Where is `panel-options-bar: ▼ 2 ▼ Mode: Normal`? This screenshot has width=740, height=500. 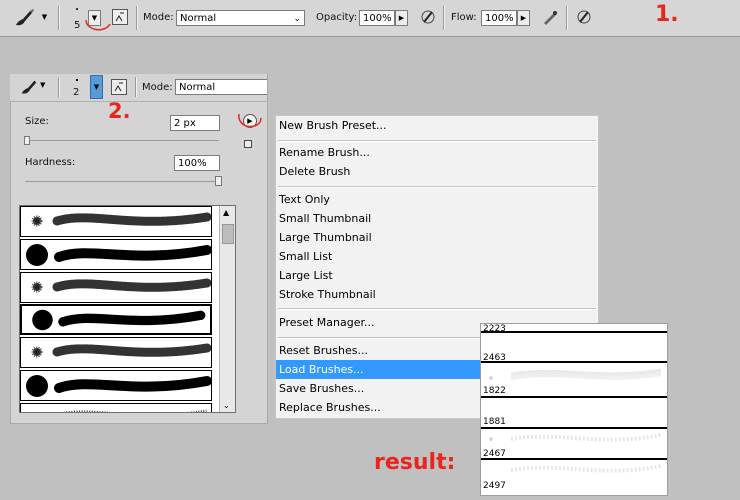 panel-options-bar: ▼ 2 ▼ Mode: Normal is located at coordinates (138, 88).